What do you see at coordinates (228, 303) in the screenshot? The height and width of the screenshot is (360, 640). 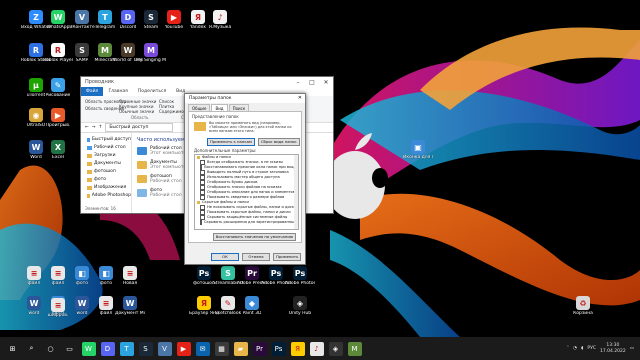 I see `sketchbook-icon: ✎` at bounding box center [228, 303].